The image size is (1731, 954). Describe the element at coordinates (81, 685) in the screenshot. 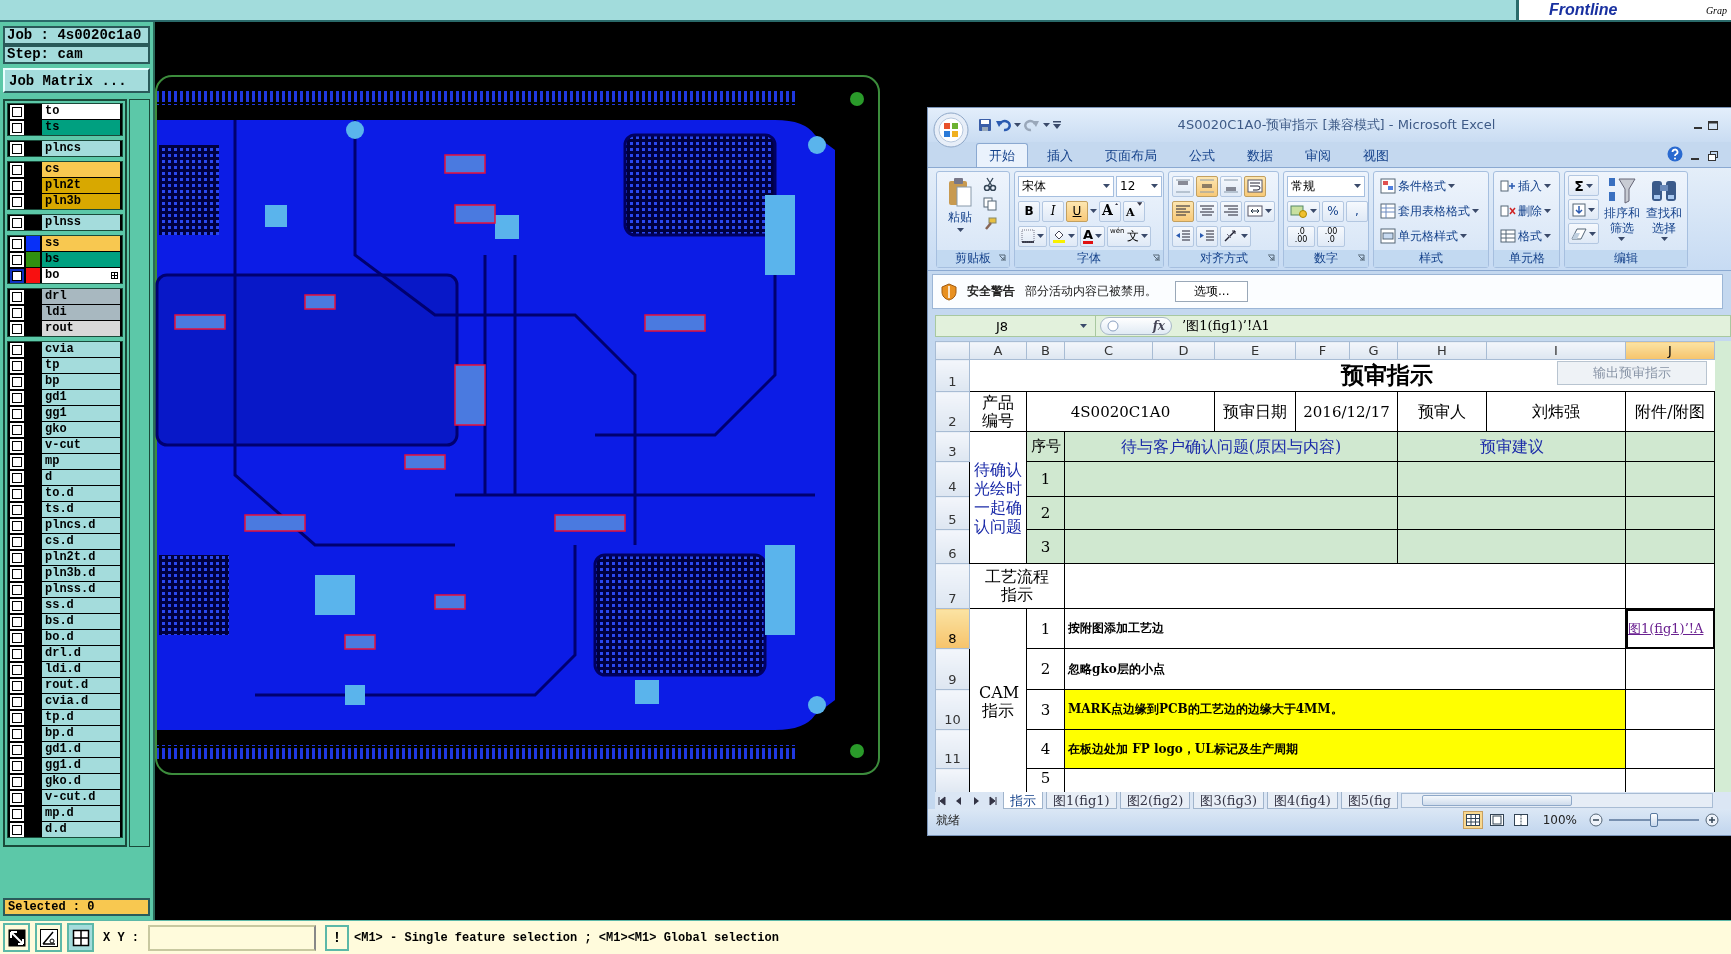

I see `layer-item: rout.d` at that location.